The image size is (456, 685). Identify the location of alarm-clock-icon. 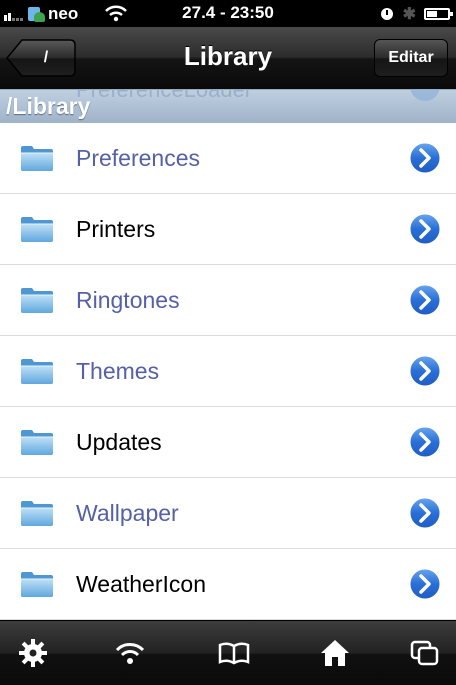
(386, 14).